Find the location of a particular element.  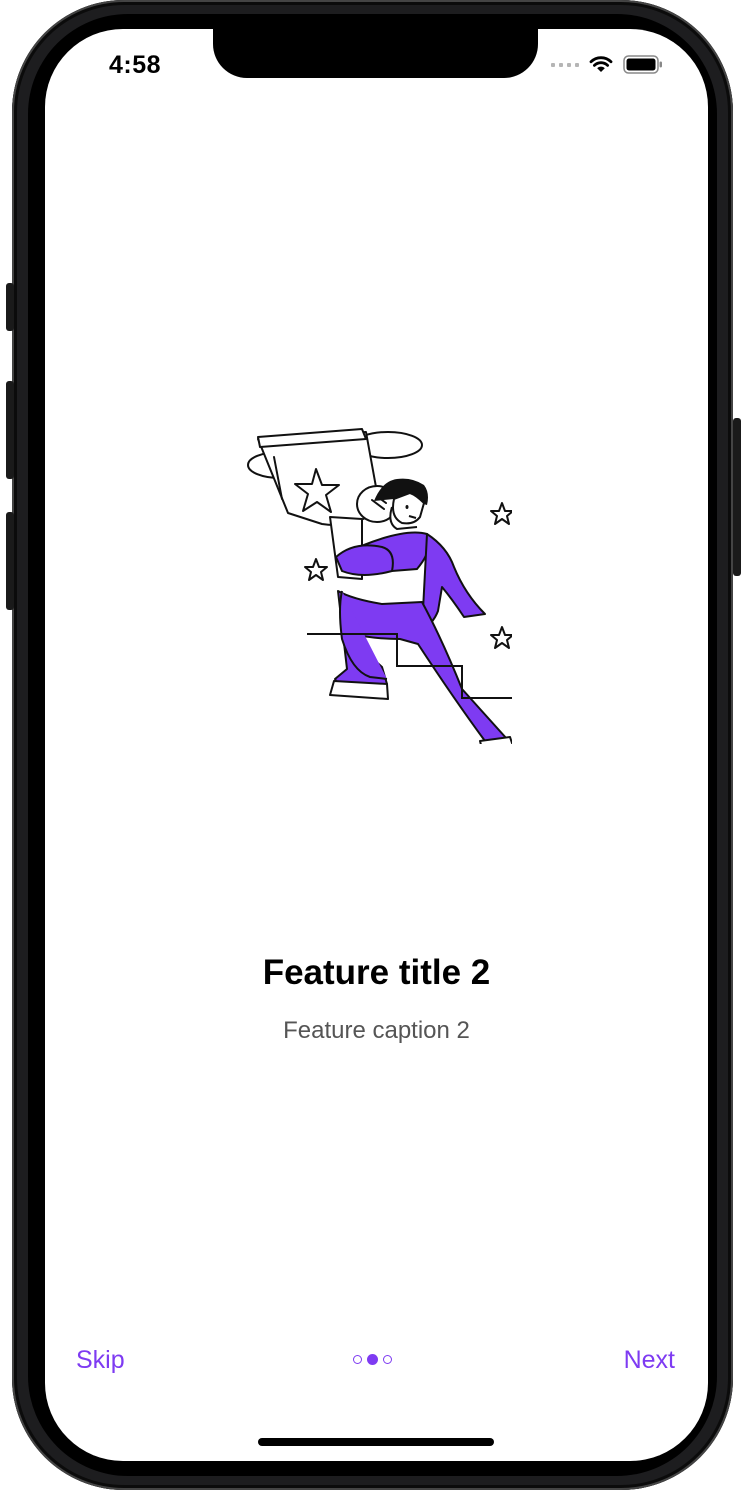

silent-switch is located at coordinates (10, 307).